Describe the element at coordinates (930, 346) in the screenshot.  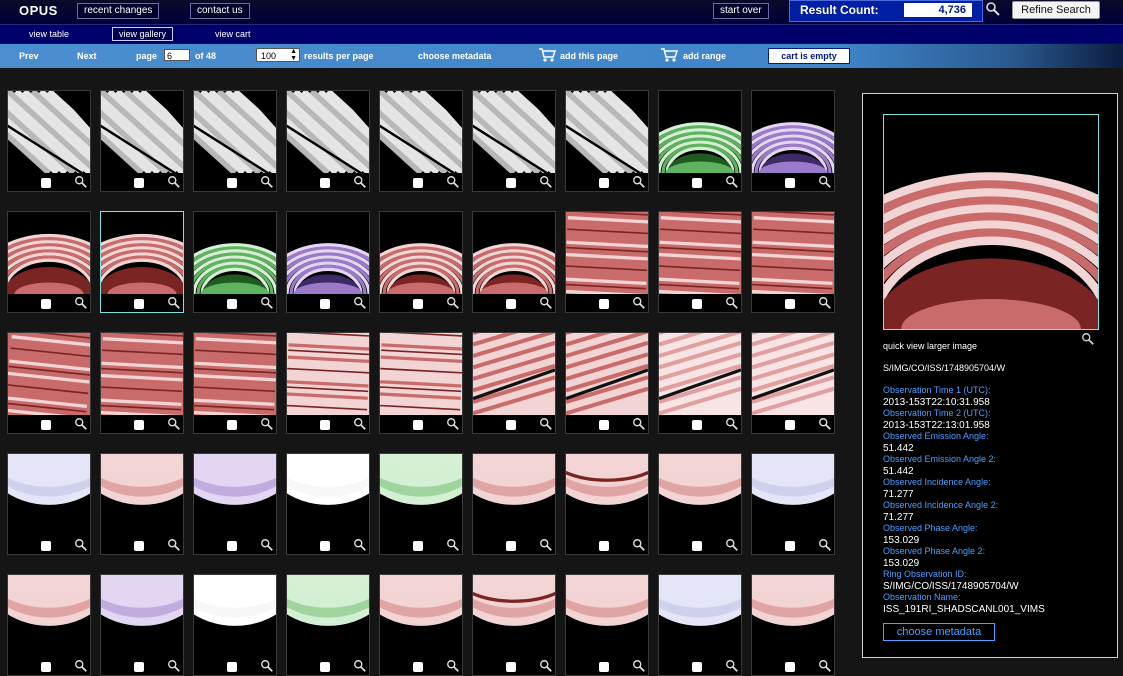
I see `quick-view-label: quick view larger image` at that location.